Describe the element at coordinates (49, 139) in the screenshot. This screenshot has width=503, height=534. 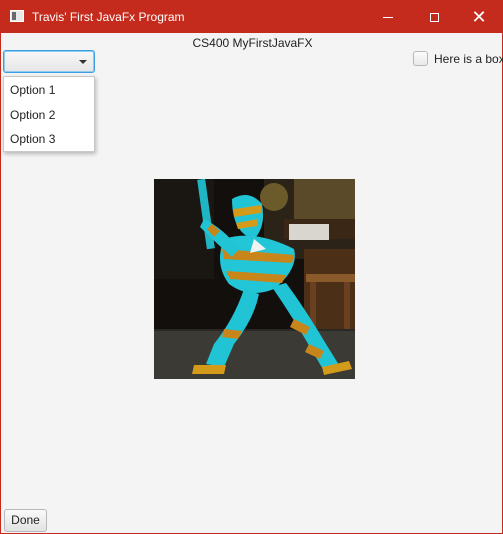
I see `combo-option-3: Option 3` at that location.